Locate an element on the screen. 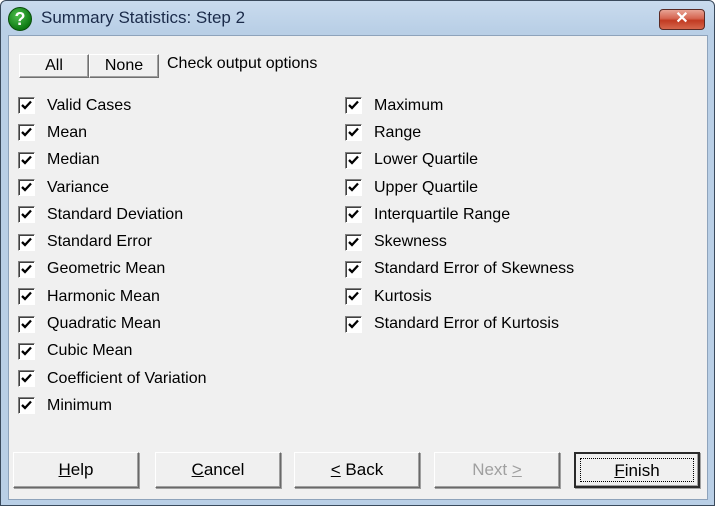 The width and height of the screenshot is (715, 506). option-row: Quadratic Mean is located at coordinates (112, 323).